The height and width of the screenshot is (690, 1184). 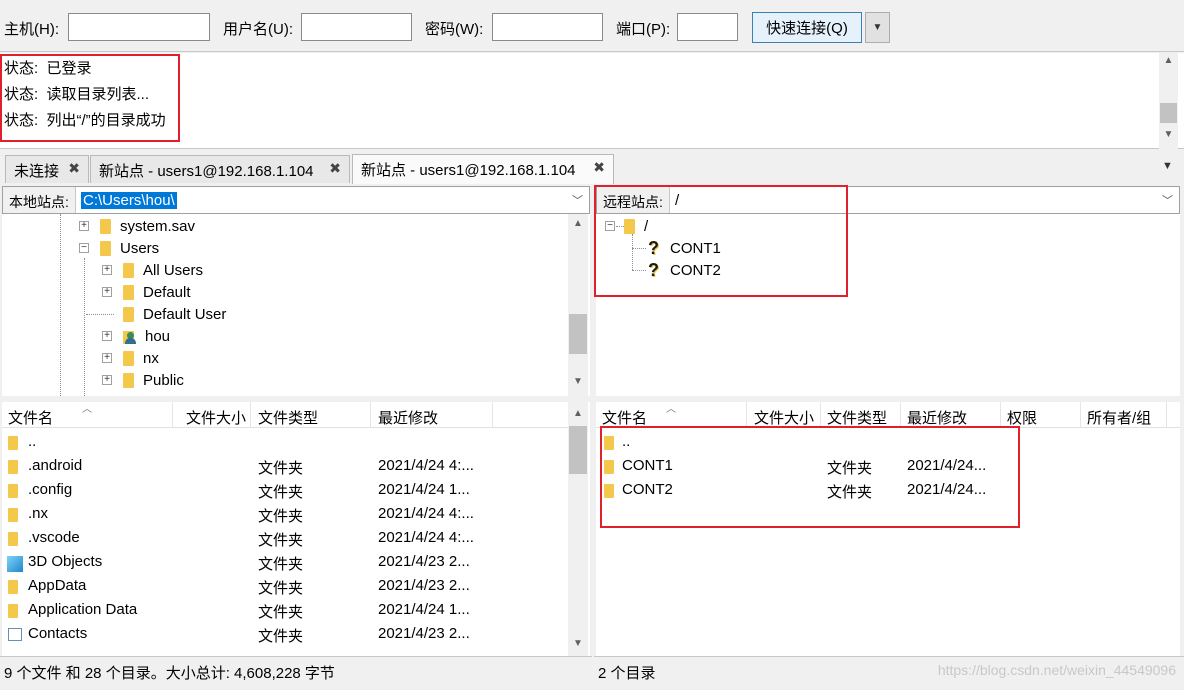 What do you see at coordinates (578, 305) in the screenshot?
I see `local-tree-scrollbar: ▲ ▼` at bounding box center [578, 305].